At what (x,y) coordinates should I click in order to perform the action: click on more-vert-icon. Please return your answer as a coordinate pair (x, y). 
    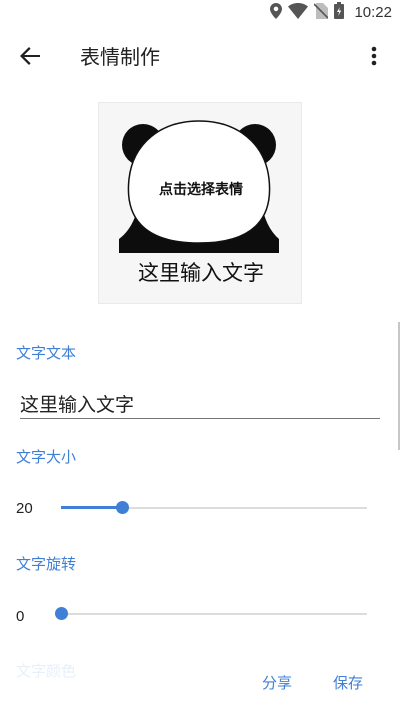
    Looking at the image, I should click on (374, 56).